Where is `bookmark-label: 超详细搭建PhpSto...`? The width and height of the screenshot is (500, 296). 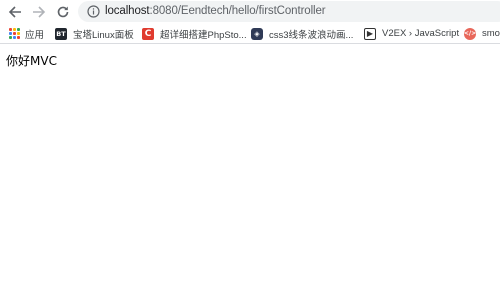 bookmark-label: 超详细搭建PhpSto... is located at coordinates (203, 35).